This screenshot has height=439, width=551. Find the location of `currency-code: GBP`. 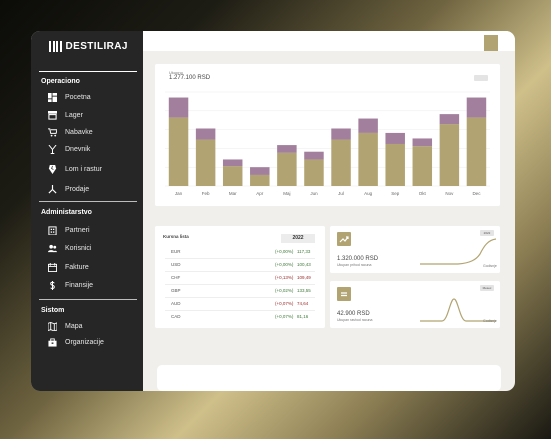

currency-code: GBP is located at coordinates (176, 290).